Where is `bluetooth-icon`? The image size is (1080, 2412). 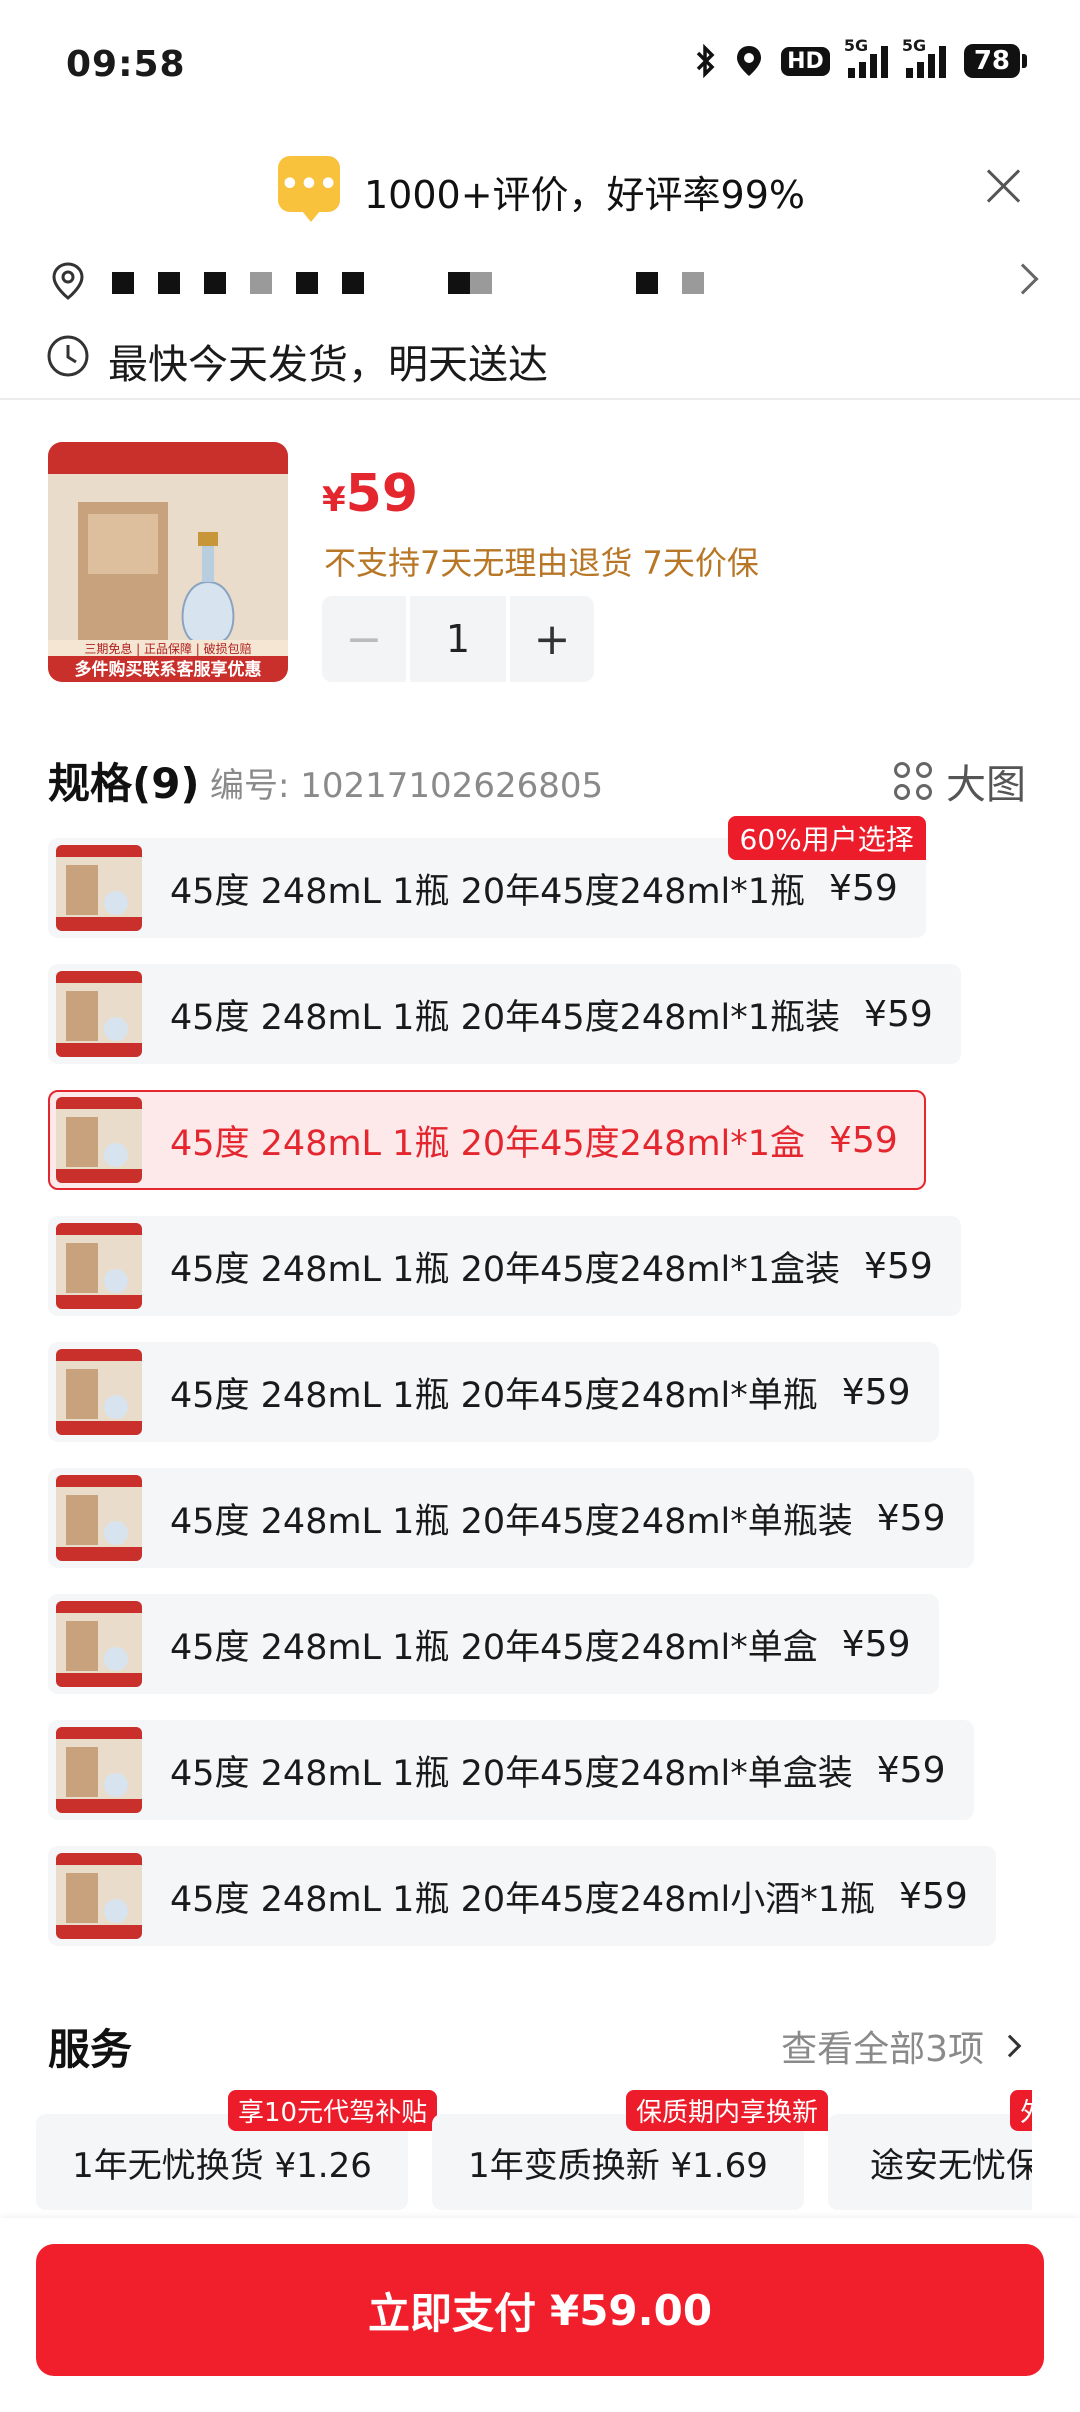 bluetooth-icon is located at coordinates (705, 61).